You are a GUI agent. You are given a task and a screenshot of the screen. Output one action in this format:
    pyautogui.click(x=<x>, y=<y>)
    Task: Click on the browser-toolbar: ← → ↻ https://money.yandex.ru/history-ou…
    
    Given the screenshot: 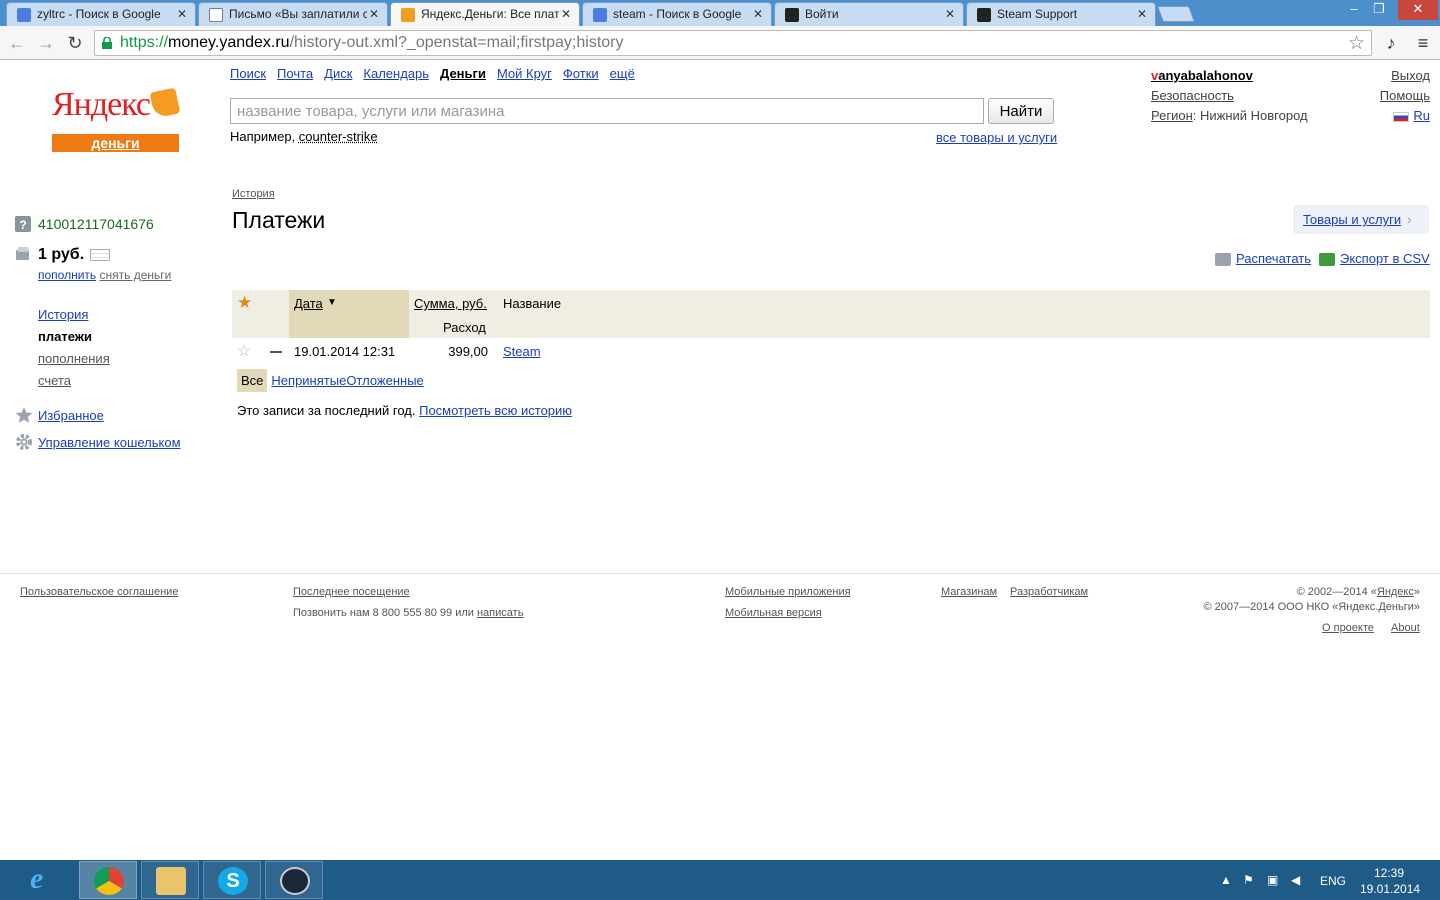 What is the action you would take?
    pyautogui.click(x=720, y=43)
    